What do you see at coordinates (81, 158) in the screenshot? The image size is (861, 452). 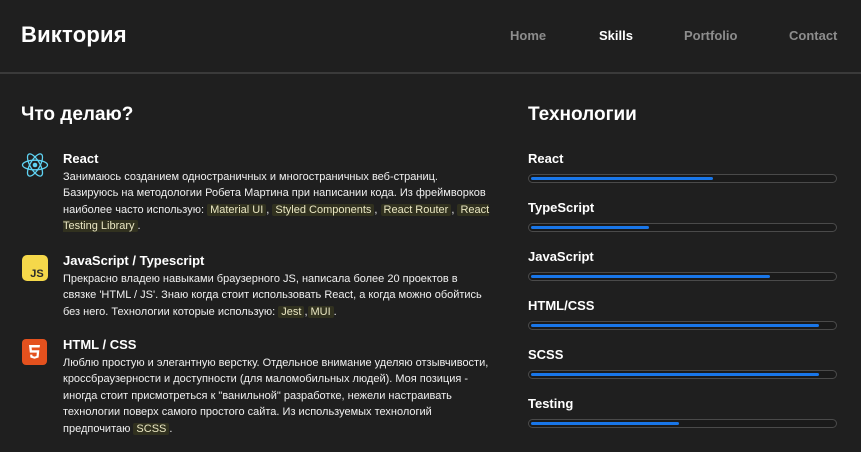 I see `service-title: React` at bounding box center [81, 158].